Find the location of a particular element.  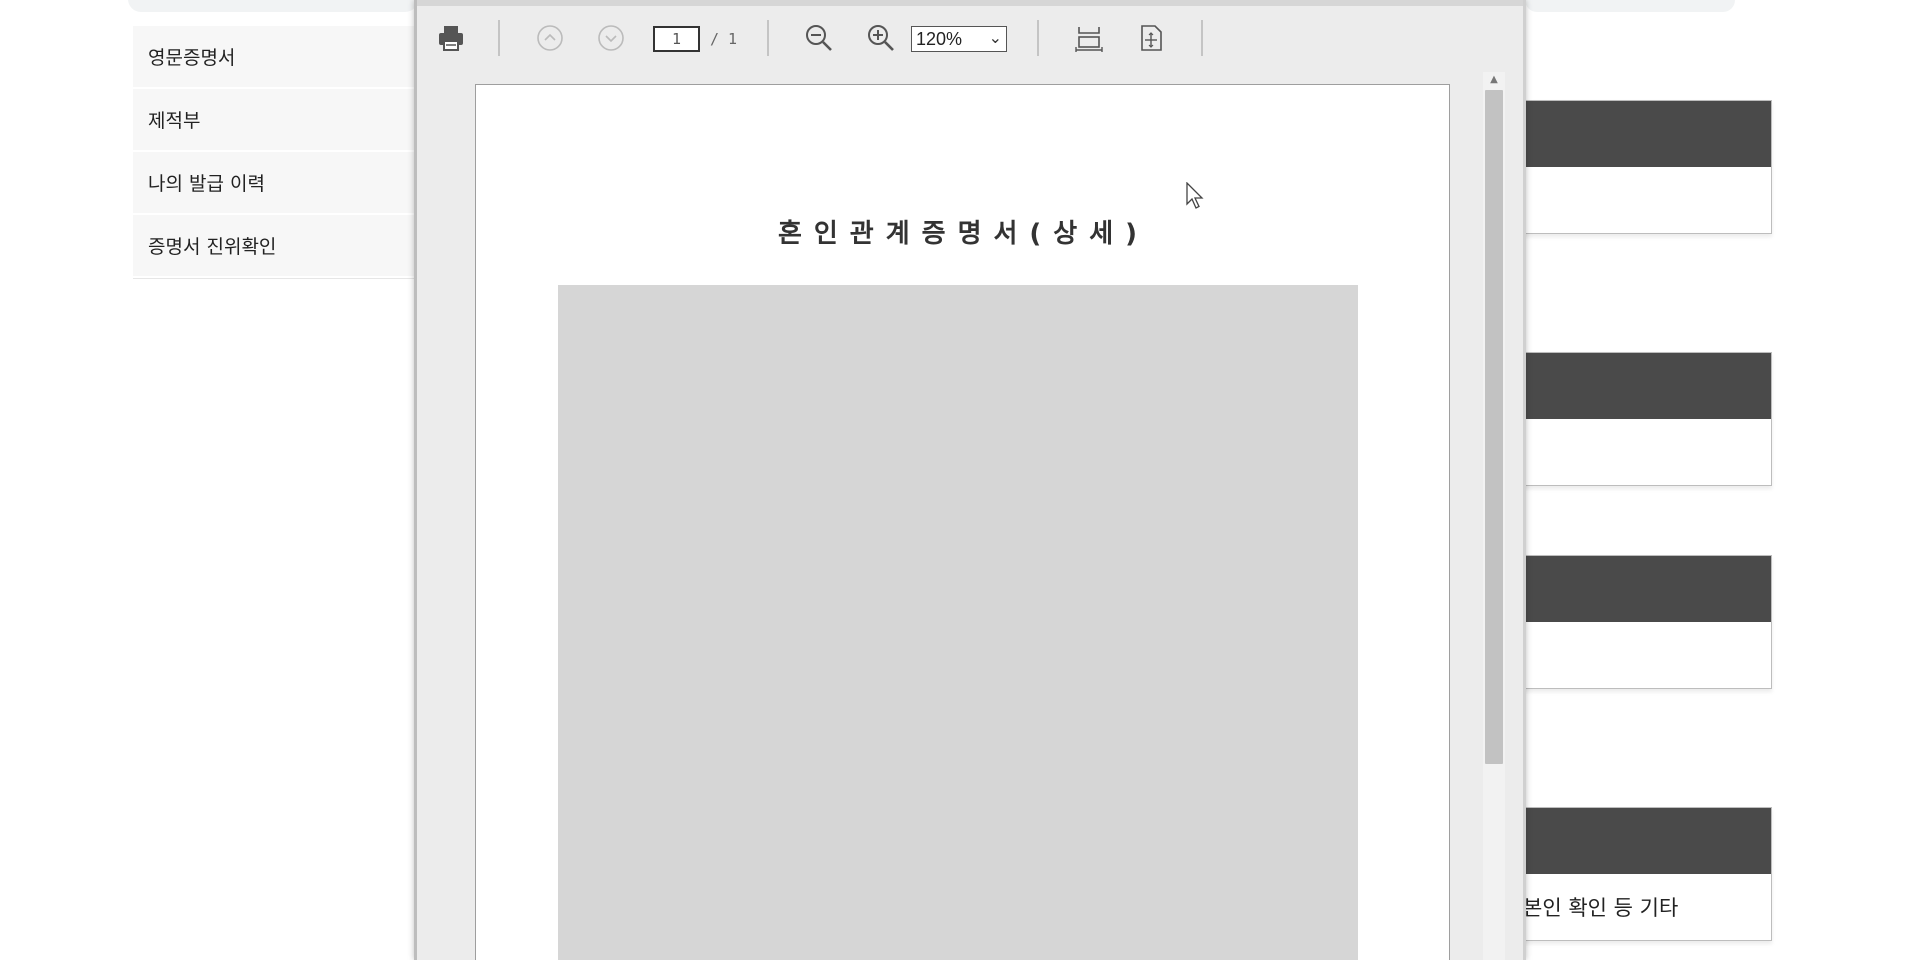

next-page-icon is located at coordinates (611, 38).